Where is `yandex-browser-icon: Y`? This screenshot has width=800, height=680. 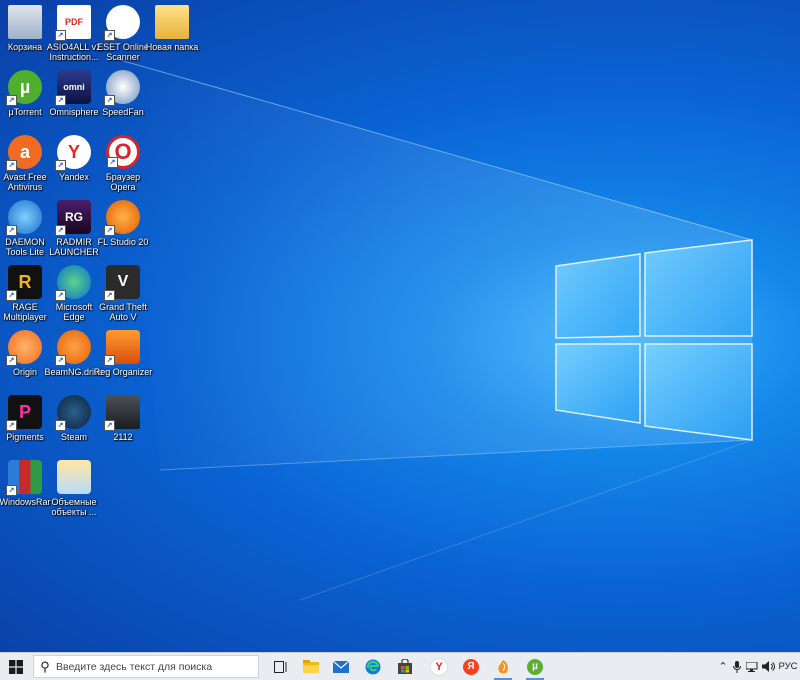 yandex-browser-icon: Y is located at coordinates (439, 666).